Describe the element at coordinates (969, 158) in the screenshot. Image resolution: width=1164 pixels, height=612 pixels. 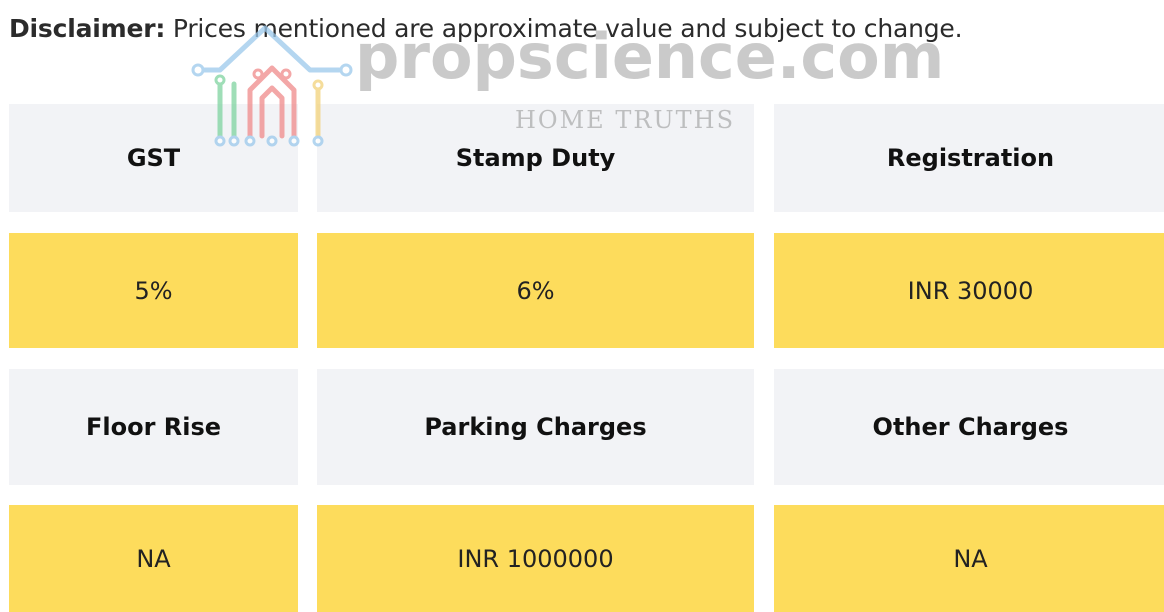
I see `header-registration: Registration` at that location.